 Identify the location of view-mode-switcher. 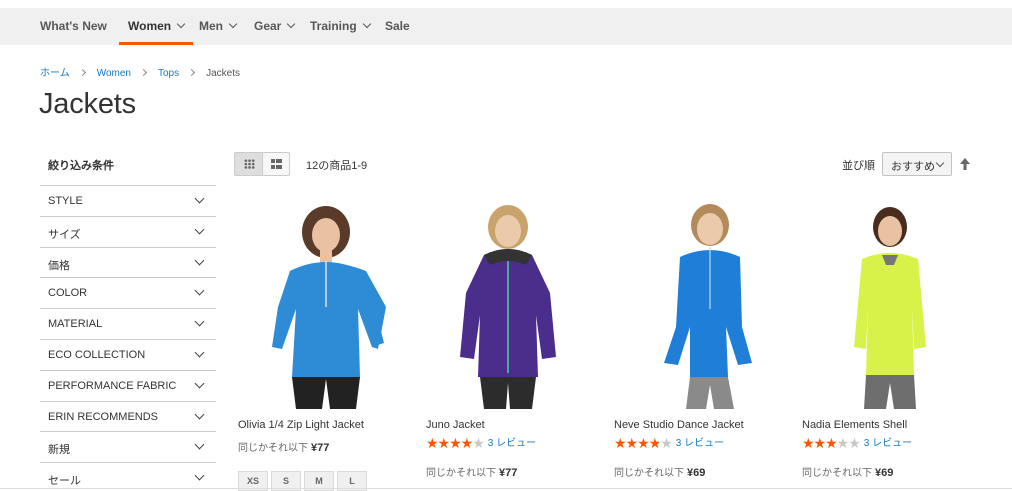
(262, 164).